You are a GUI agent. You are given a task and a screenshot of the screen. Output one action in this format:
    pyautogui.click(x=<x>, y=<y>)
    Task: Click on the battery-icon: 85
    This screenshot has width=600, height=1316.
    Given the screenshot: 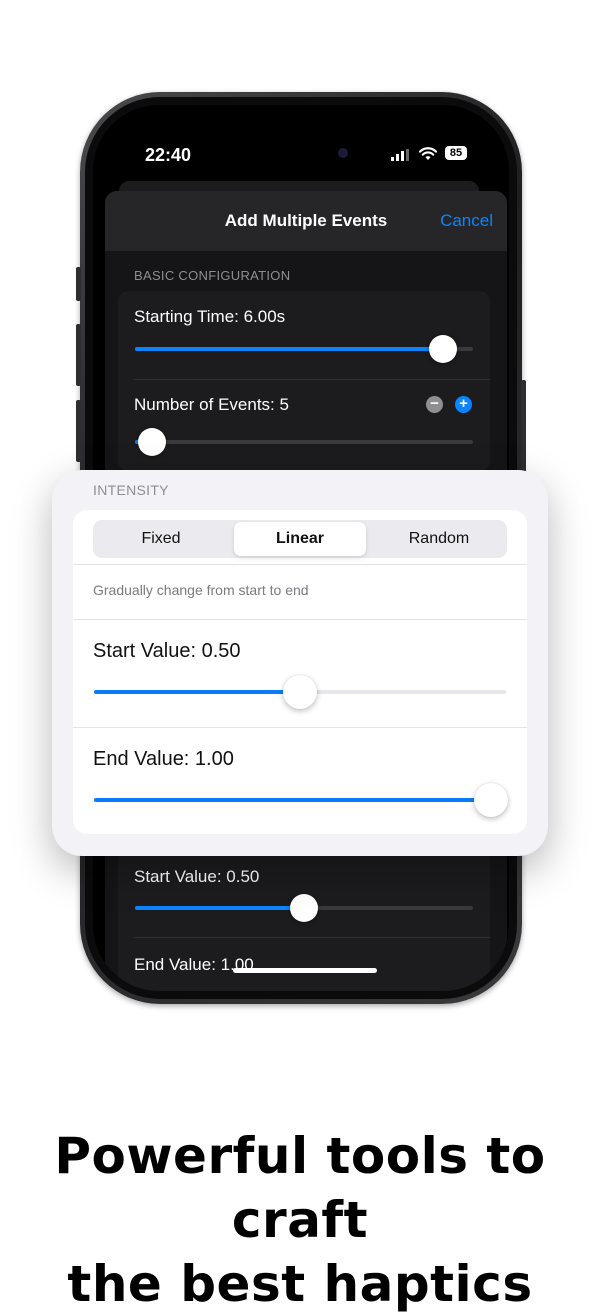 What is the action you would take?
    pyautogui.click(x=456, y=153)
    